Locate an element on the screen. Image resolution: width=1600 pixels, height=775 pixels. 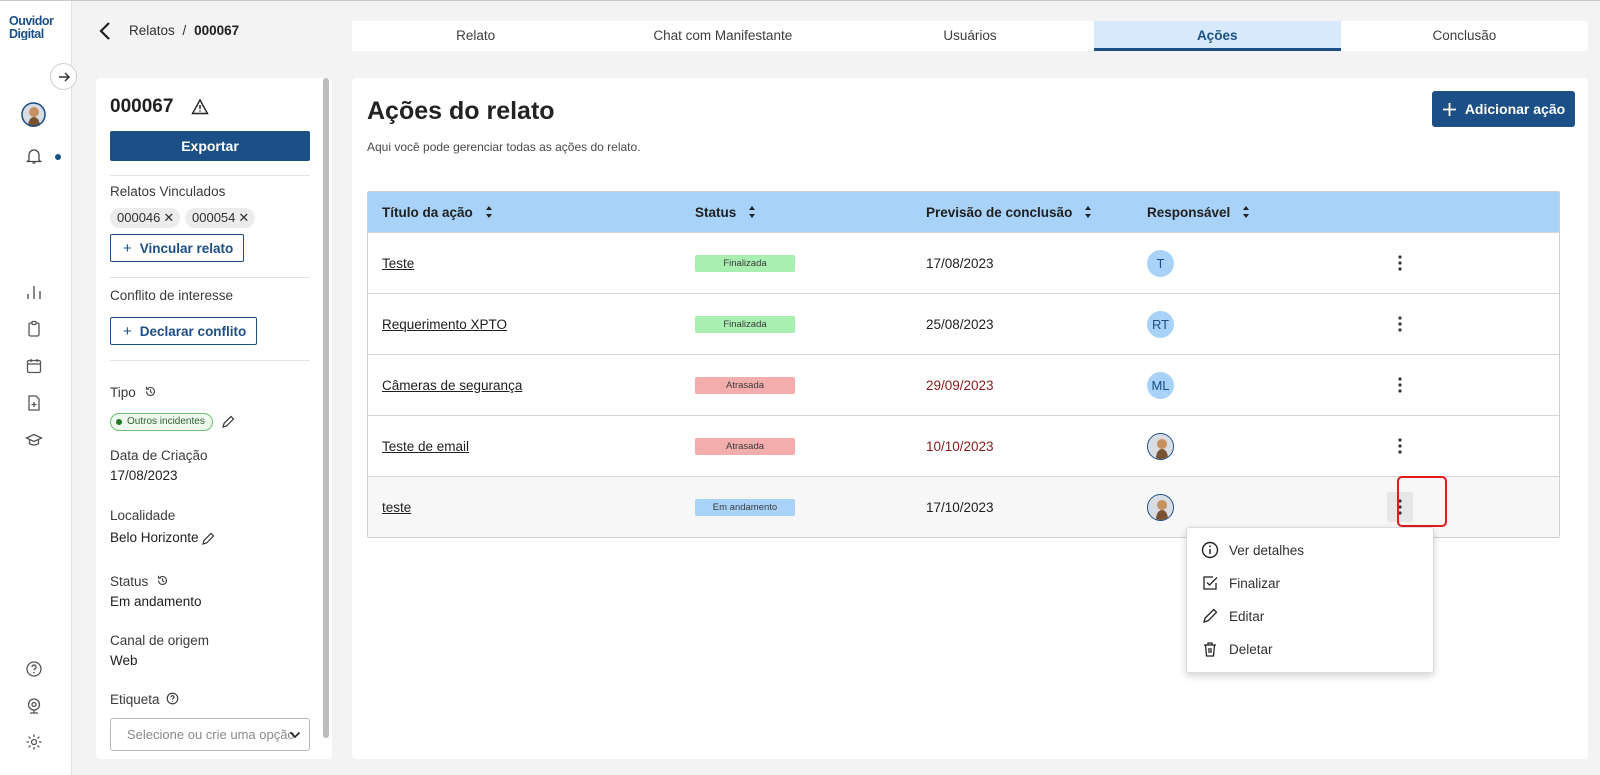
col-header-label: Título da ação is located at coordinates (427, 212).